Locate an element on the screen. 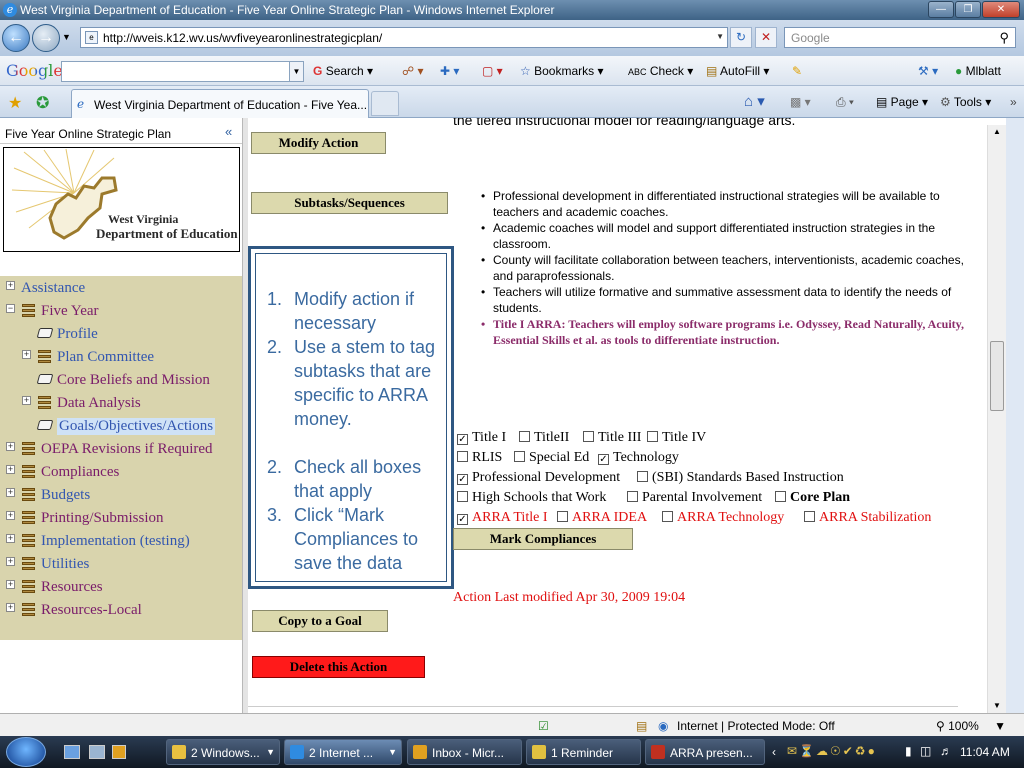 The image size is (1024, 768). bookmarks-button: ☆ Bookmarks ▾ is located at coordinates (562, 71).